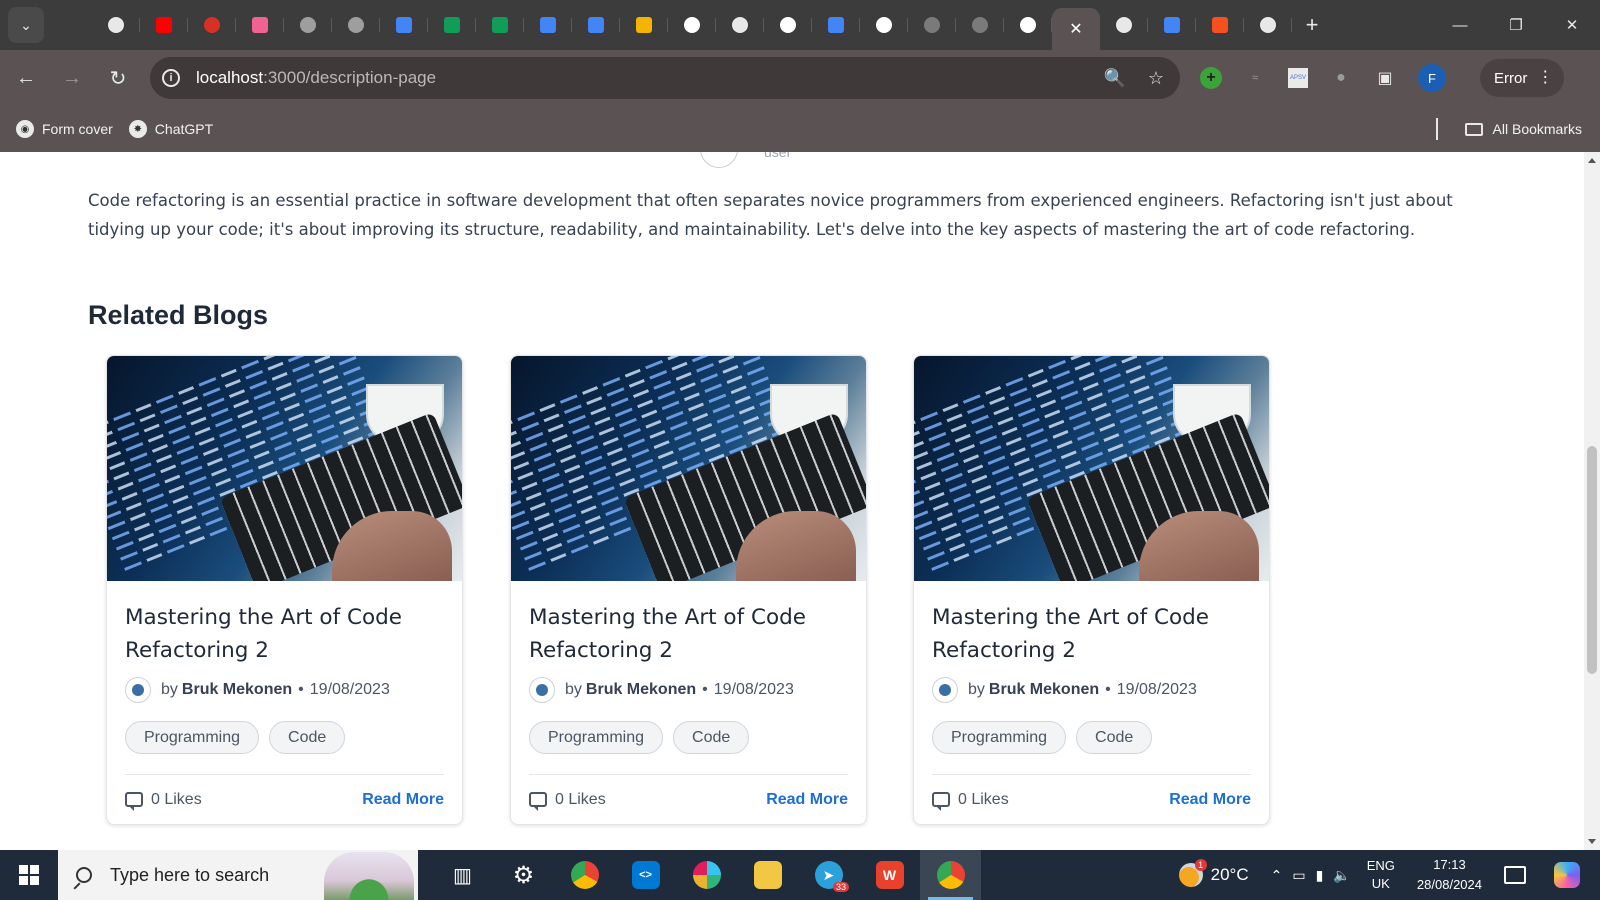 Image resolution: width=1600 pixels, height=900 pixels. Describe the element at coordinates (1449, 875) in the screenshot. I see `clock: 17:13 28/08/2024` at that location.